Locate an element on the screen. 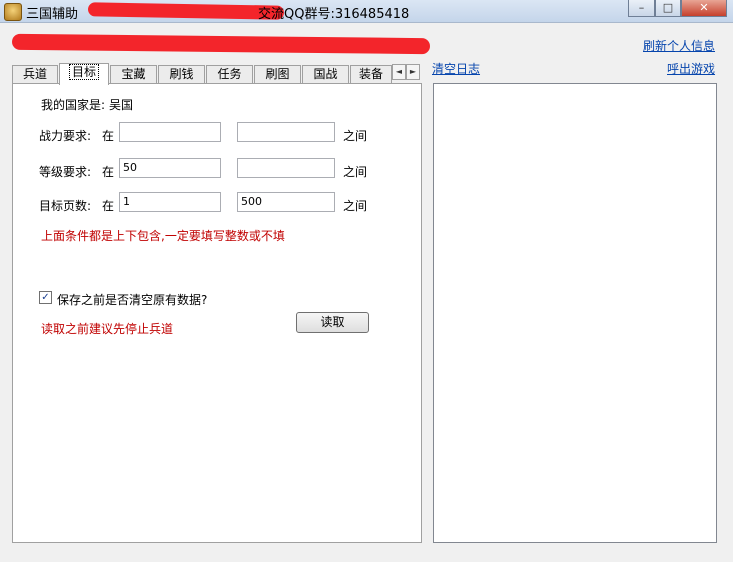  tab-target: 目标 is located at coordinates (84, 74).